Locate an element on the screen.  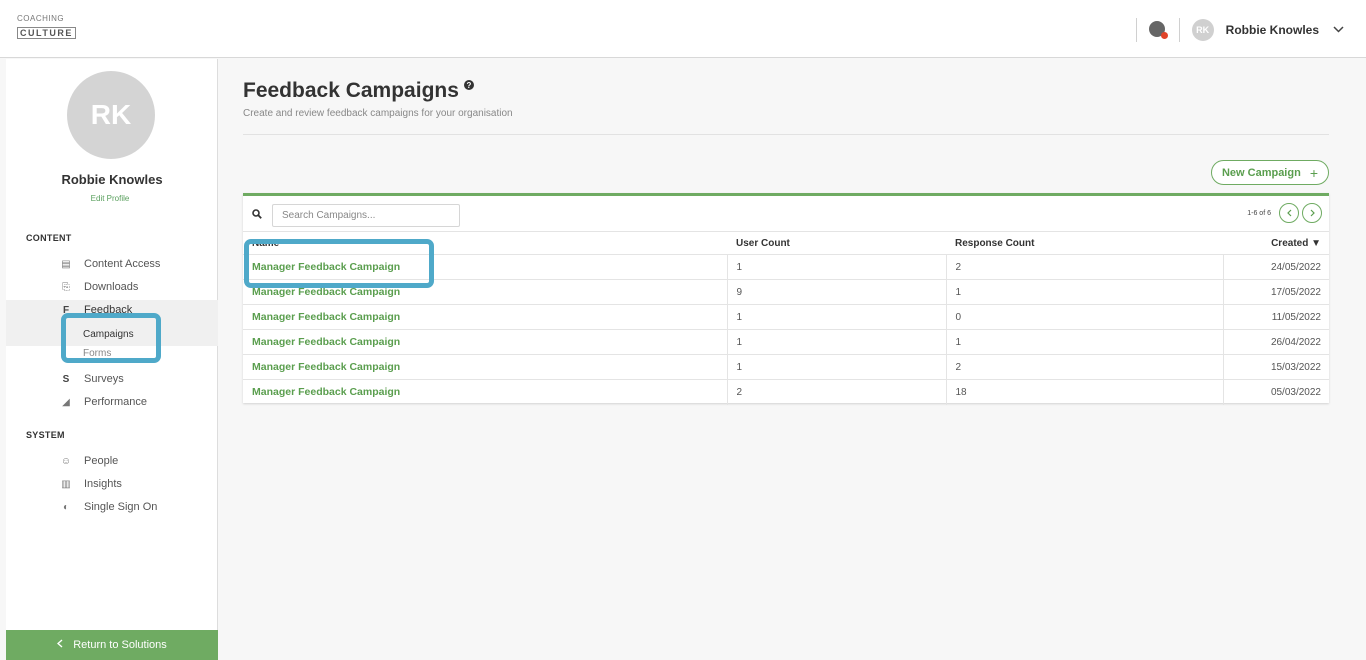
sidebar-item-label: Performance is located at coordinates (115, 402).